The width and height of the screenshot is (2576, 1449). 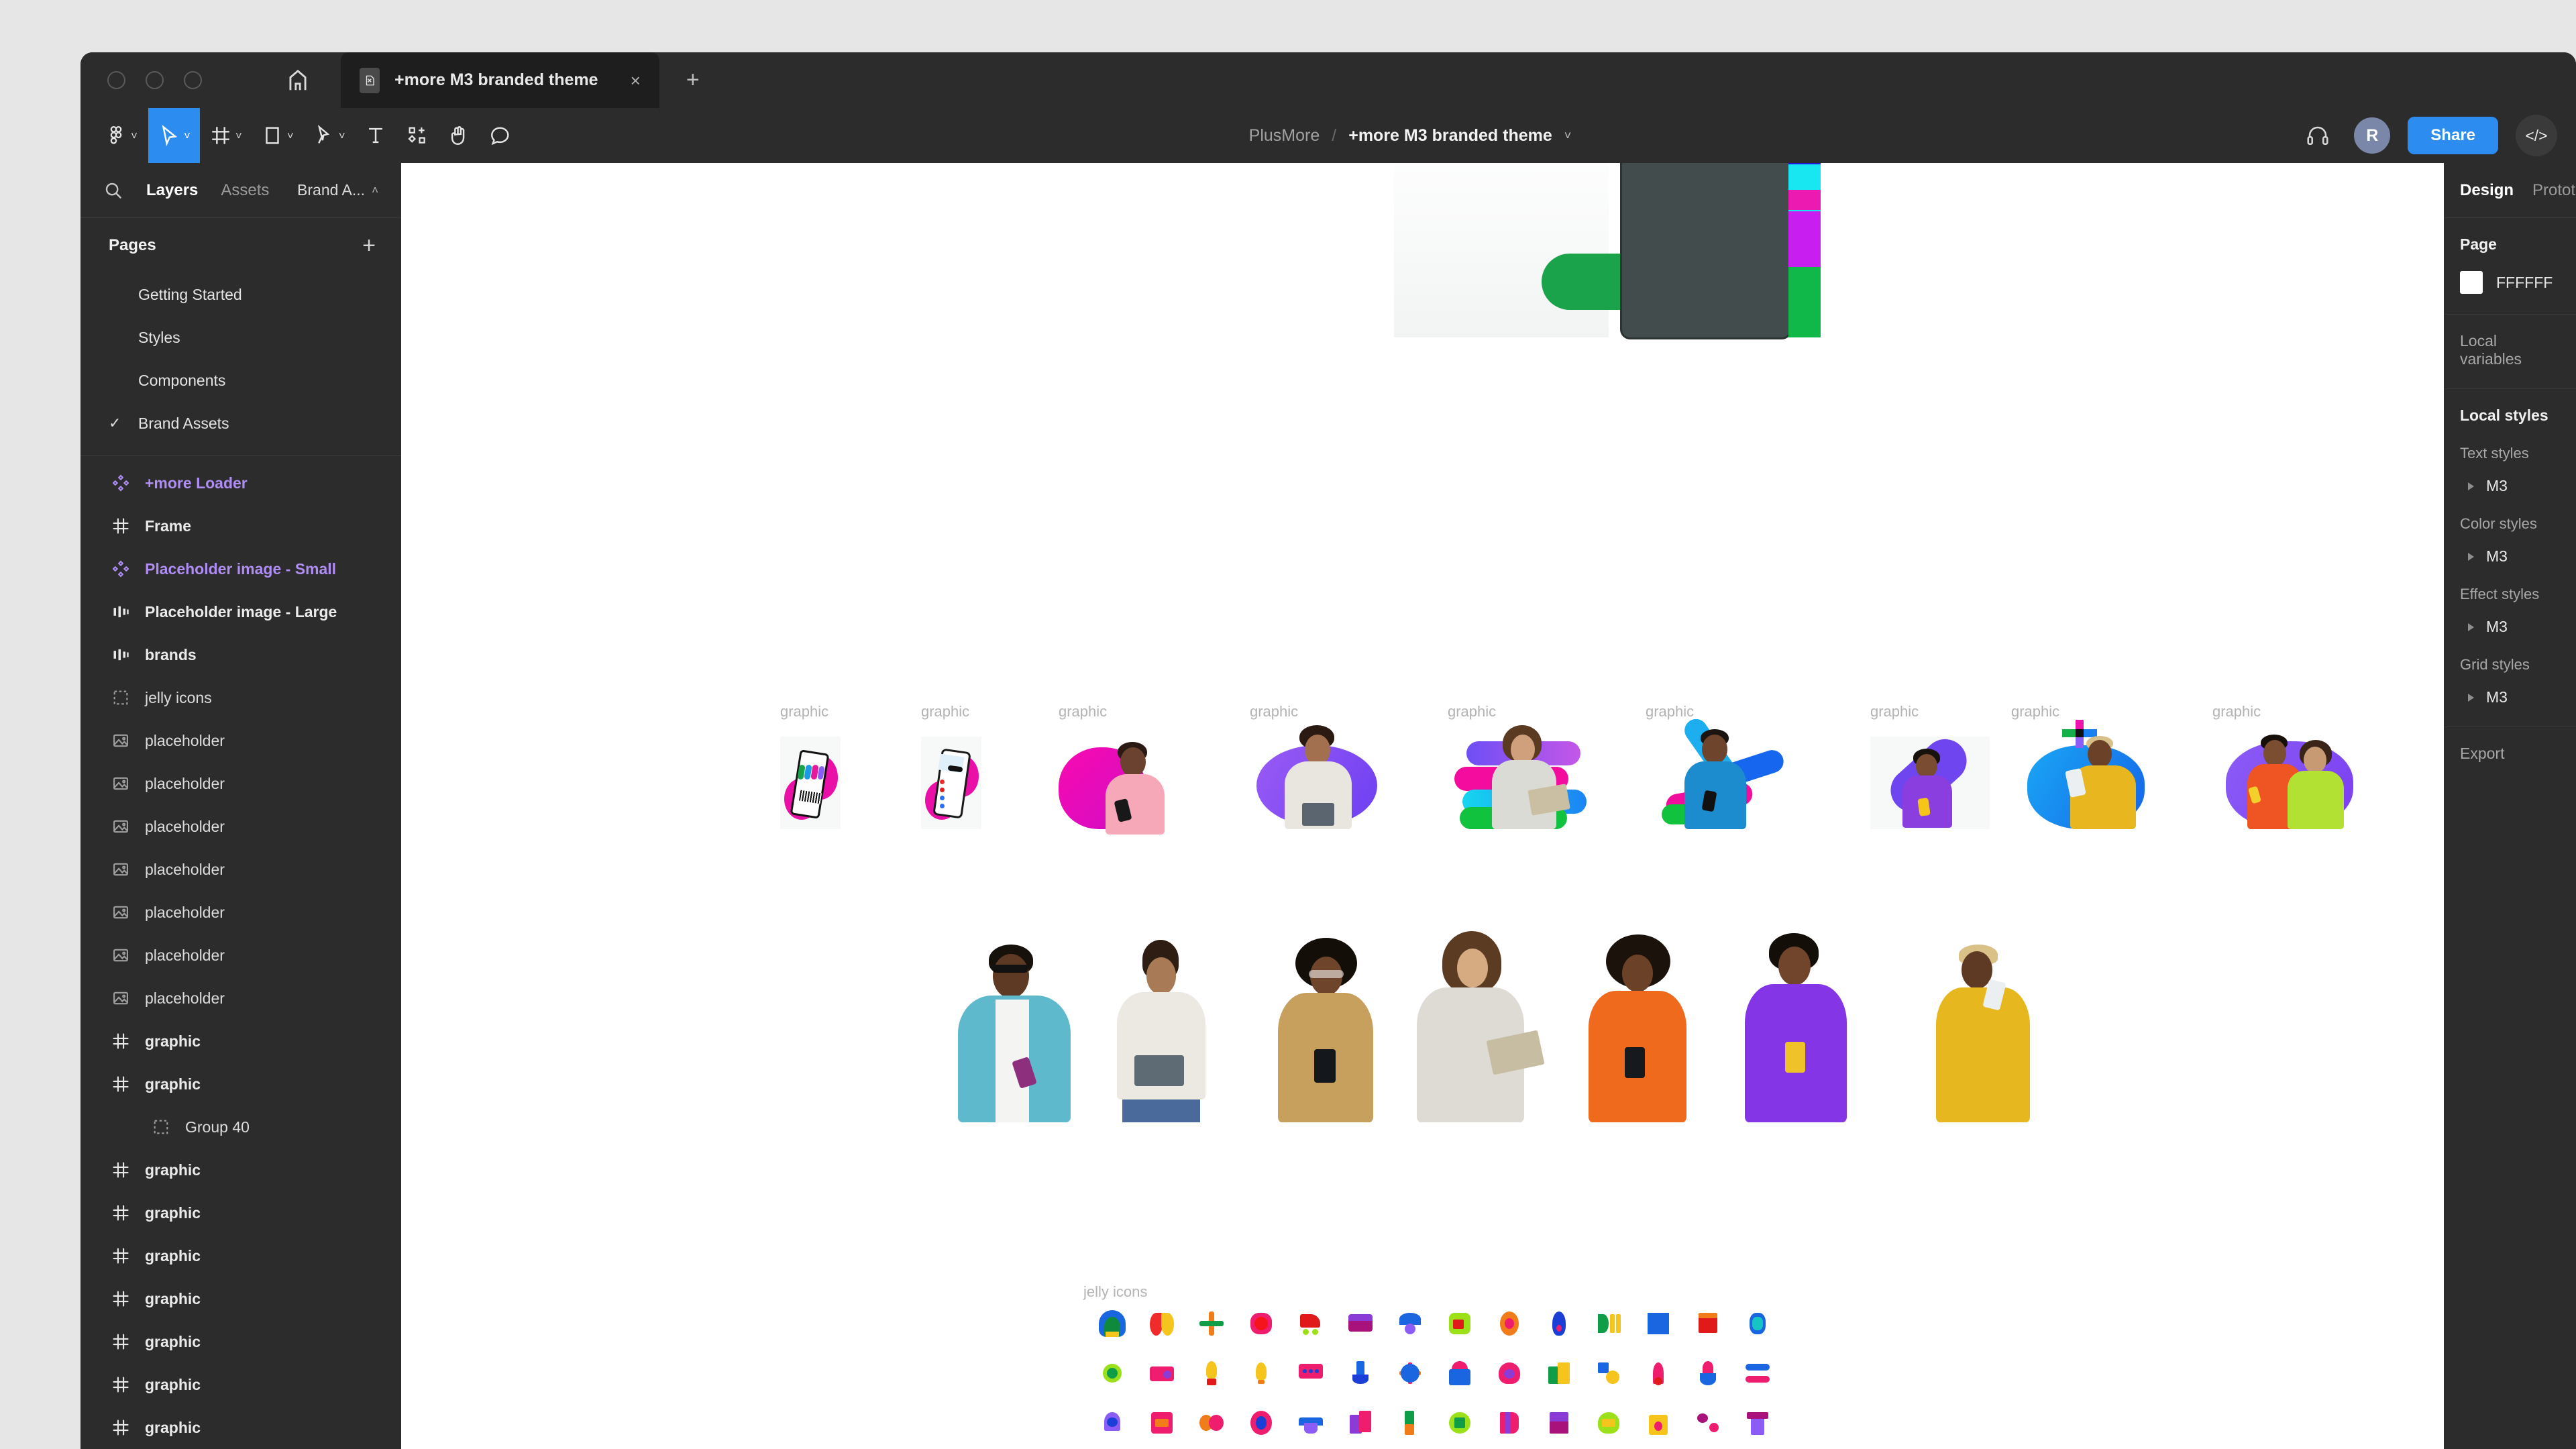 I want to click on search-icon, so click(x=113, y=190).